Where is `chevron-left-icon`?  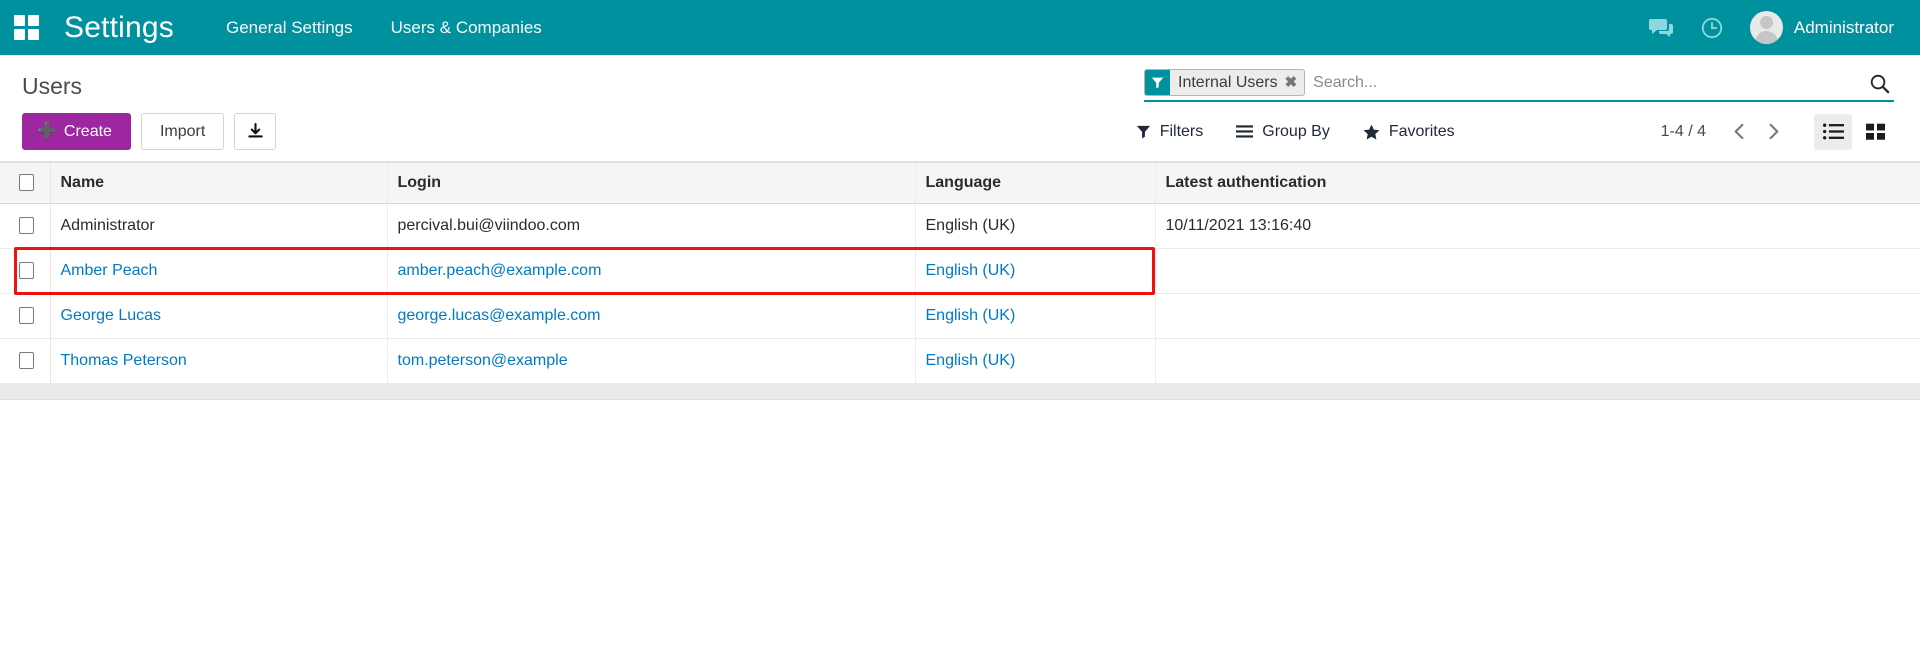 chevron-left-icon is located at coordinates (1739, 132).